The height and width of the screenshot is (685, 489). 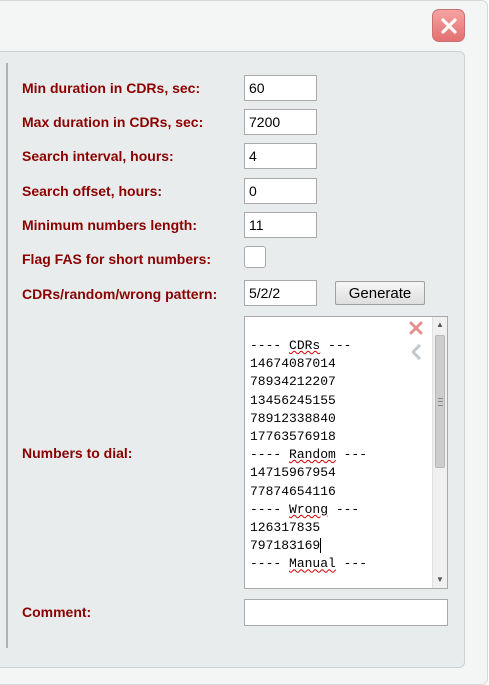 I want to click on chevron-left-icon, so click(x=416, y=352).